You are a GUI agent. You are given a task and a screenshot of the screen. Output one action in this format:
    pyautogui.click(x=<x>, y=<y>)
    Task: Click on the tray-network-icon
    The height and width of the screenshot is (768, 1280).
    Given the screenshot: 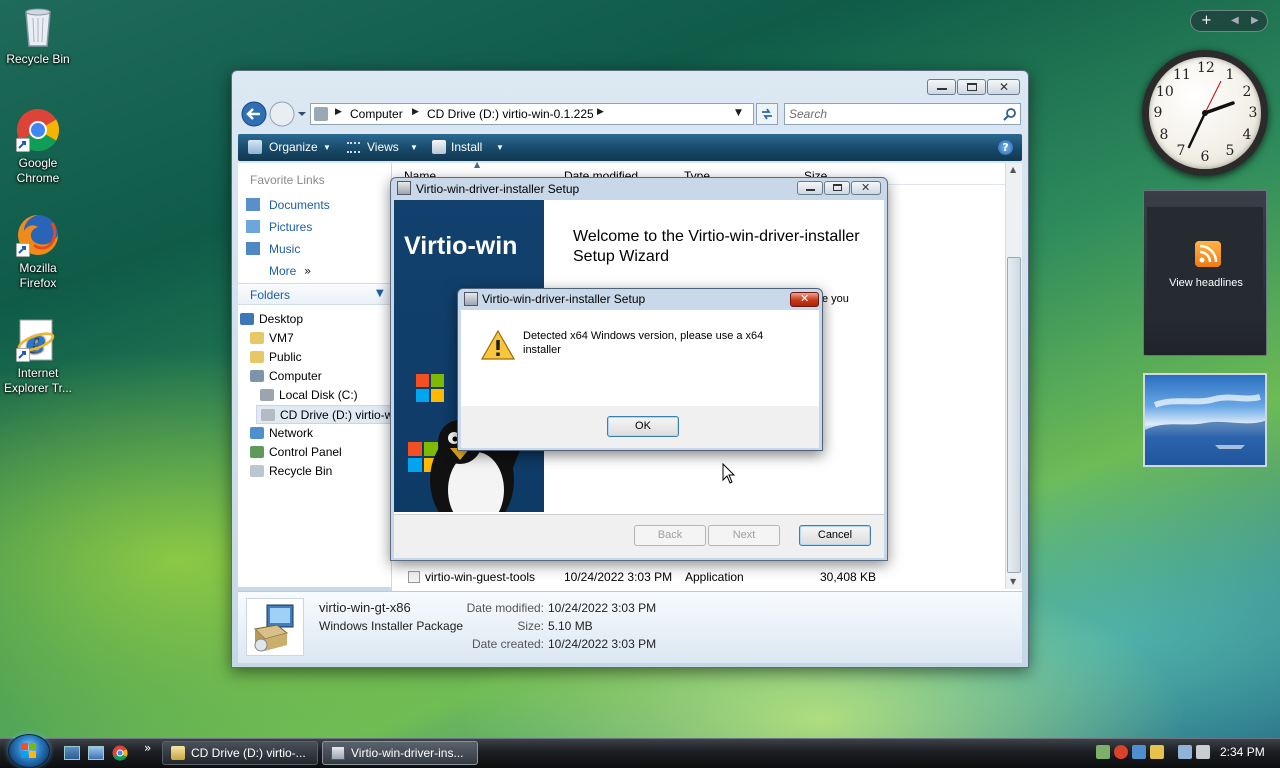 What is the action you would take?
    pyautogui.click(x=1103, y=752)
    